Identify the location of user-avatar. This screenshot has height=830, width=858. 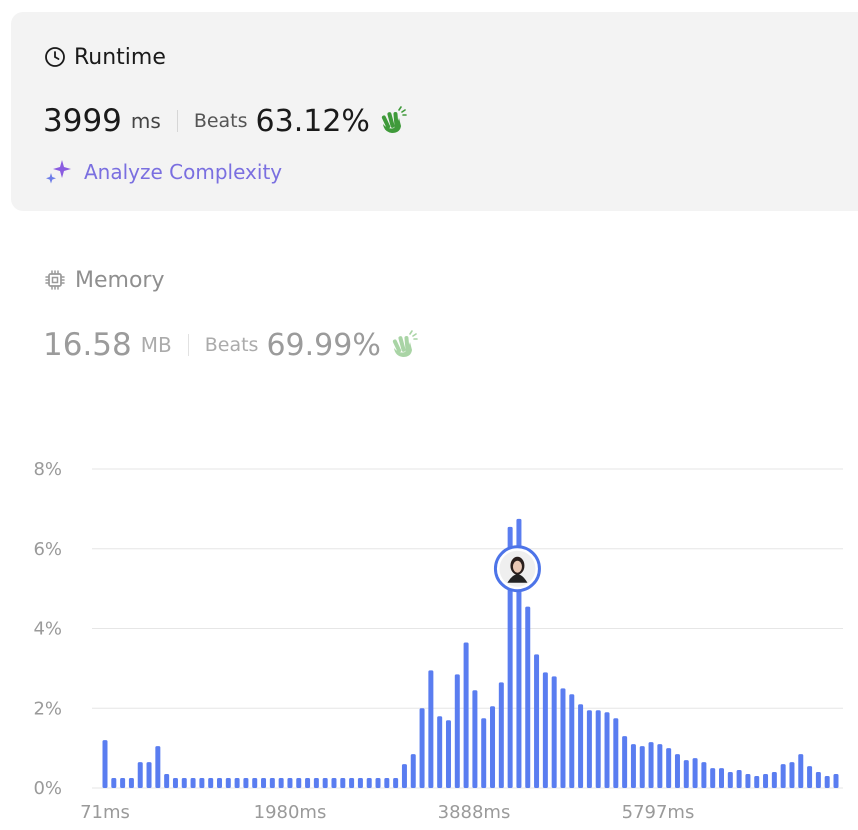
(517, 569).